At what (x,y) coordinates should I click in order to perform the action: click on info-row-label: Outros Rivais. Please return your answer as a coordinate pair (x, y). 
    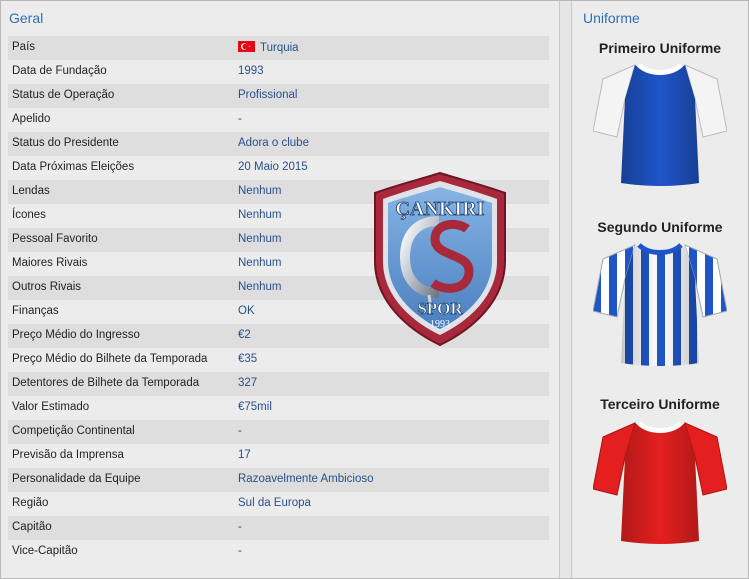
    Looking at the image, I should click on (47, 287).